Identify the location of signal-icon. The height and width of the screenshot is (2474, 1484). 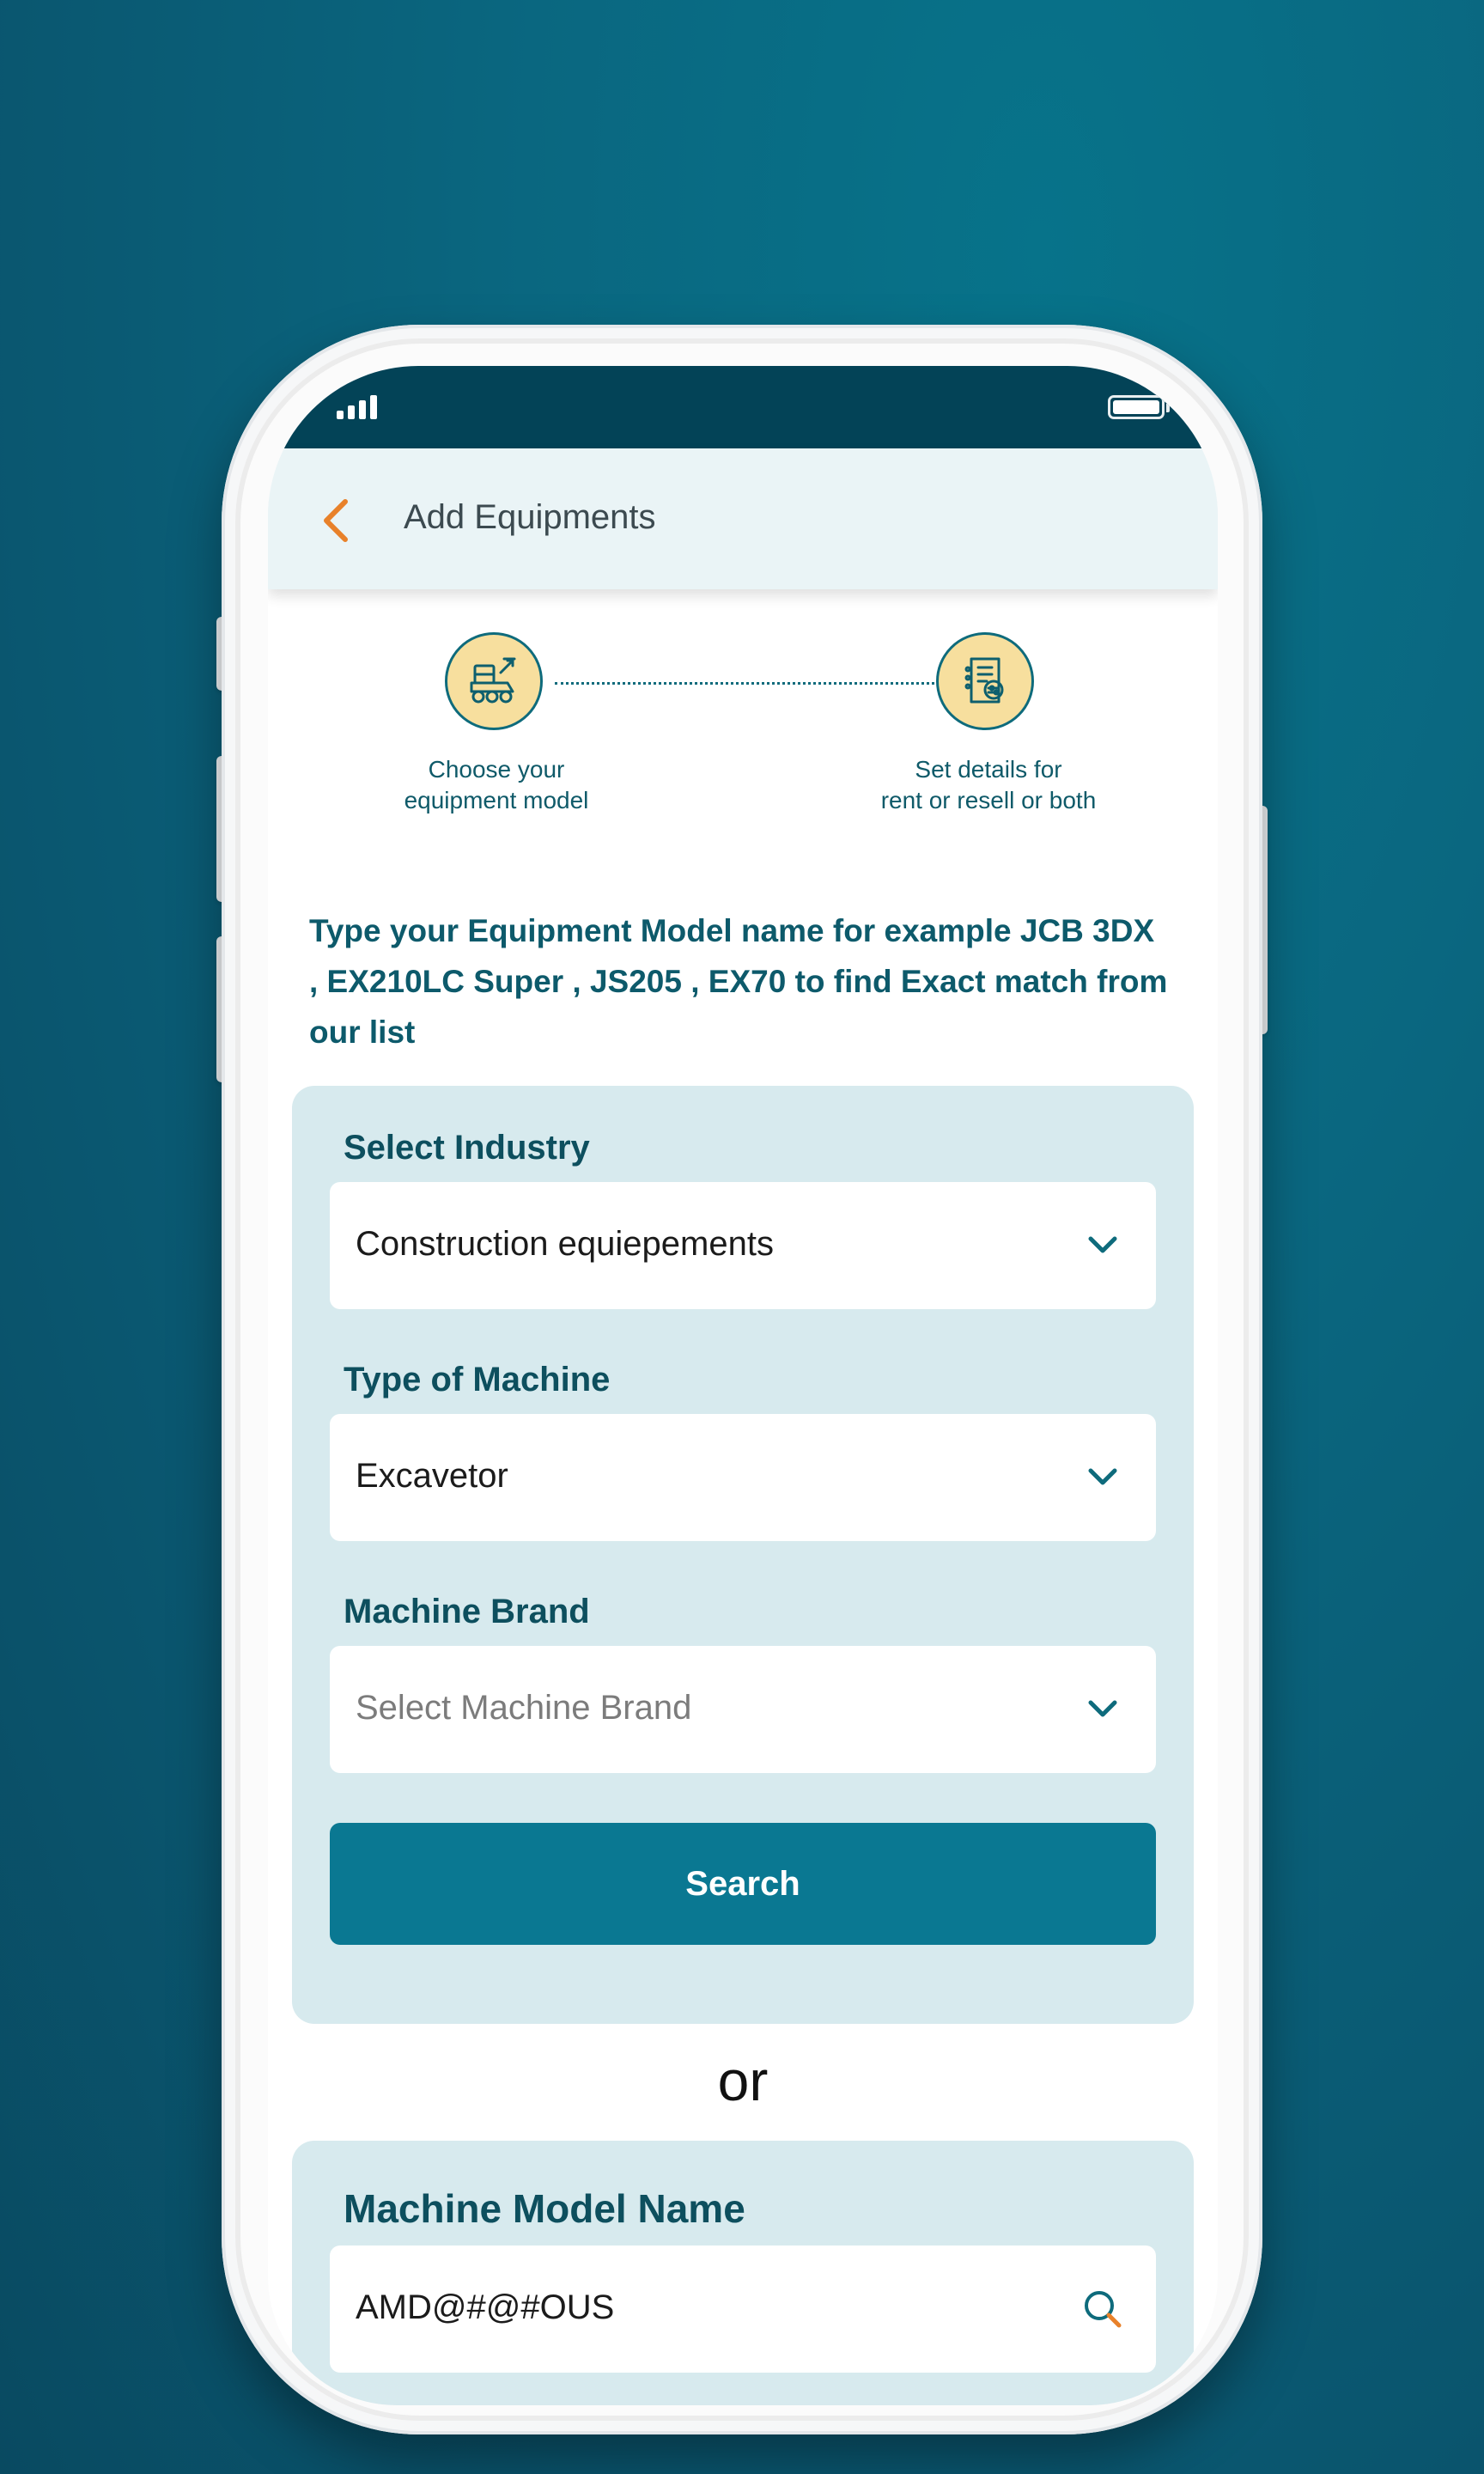
(357, 407).